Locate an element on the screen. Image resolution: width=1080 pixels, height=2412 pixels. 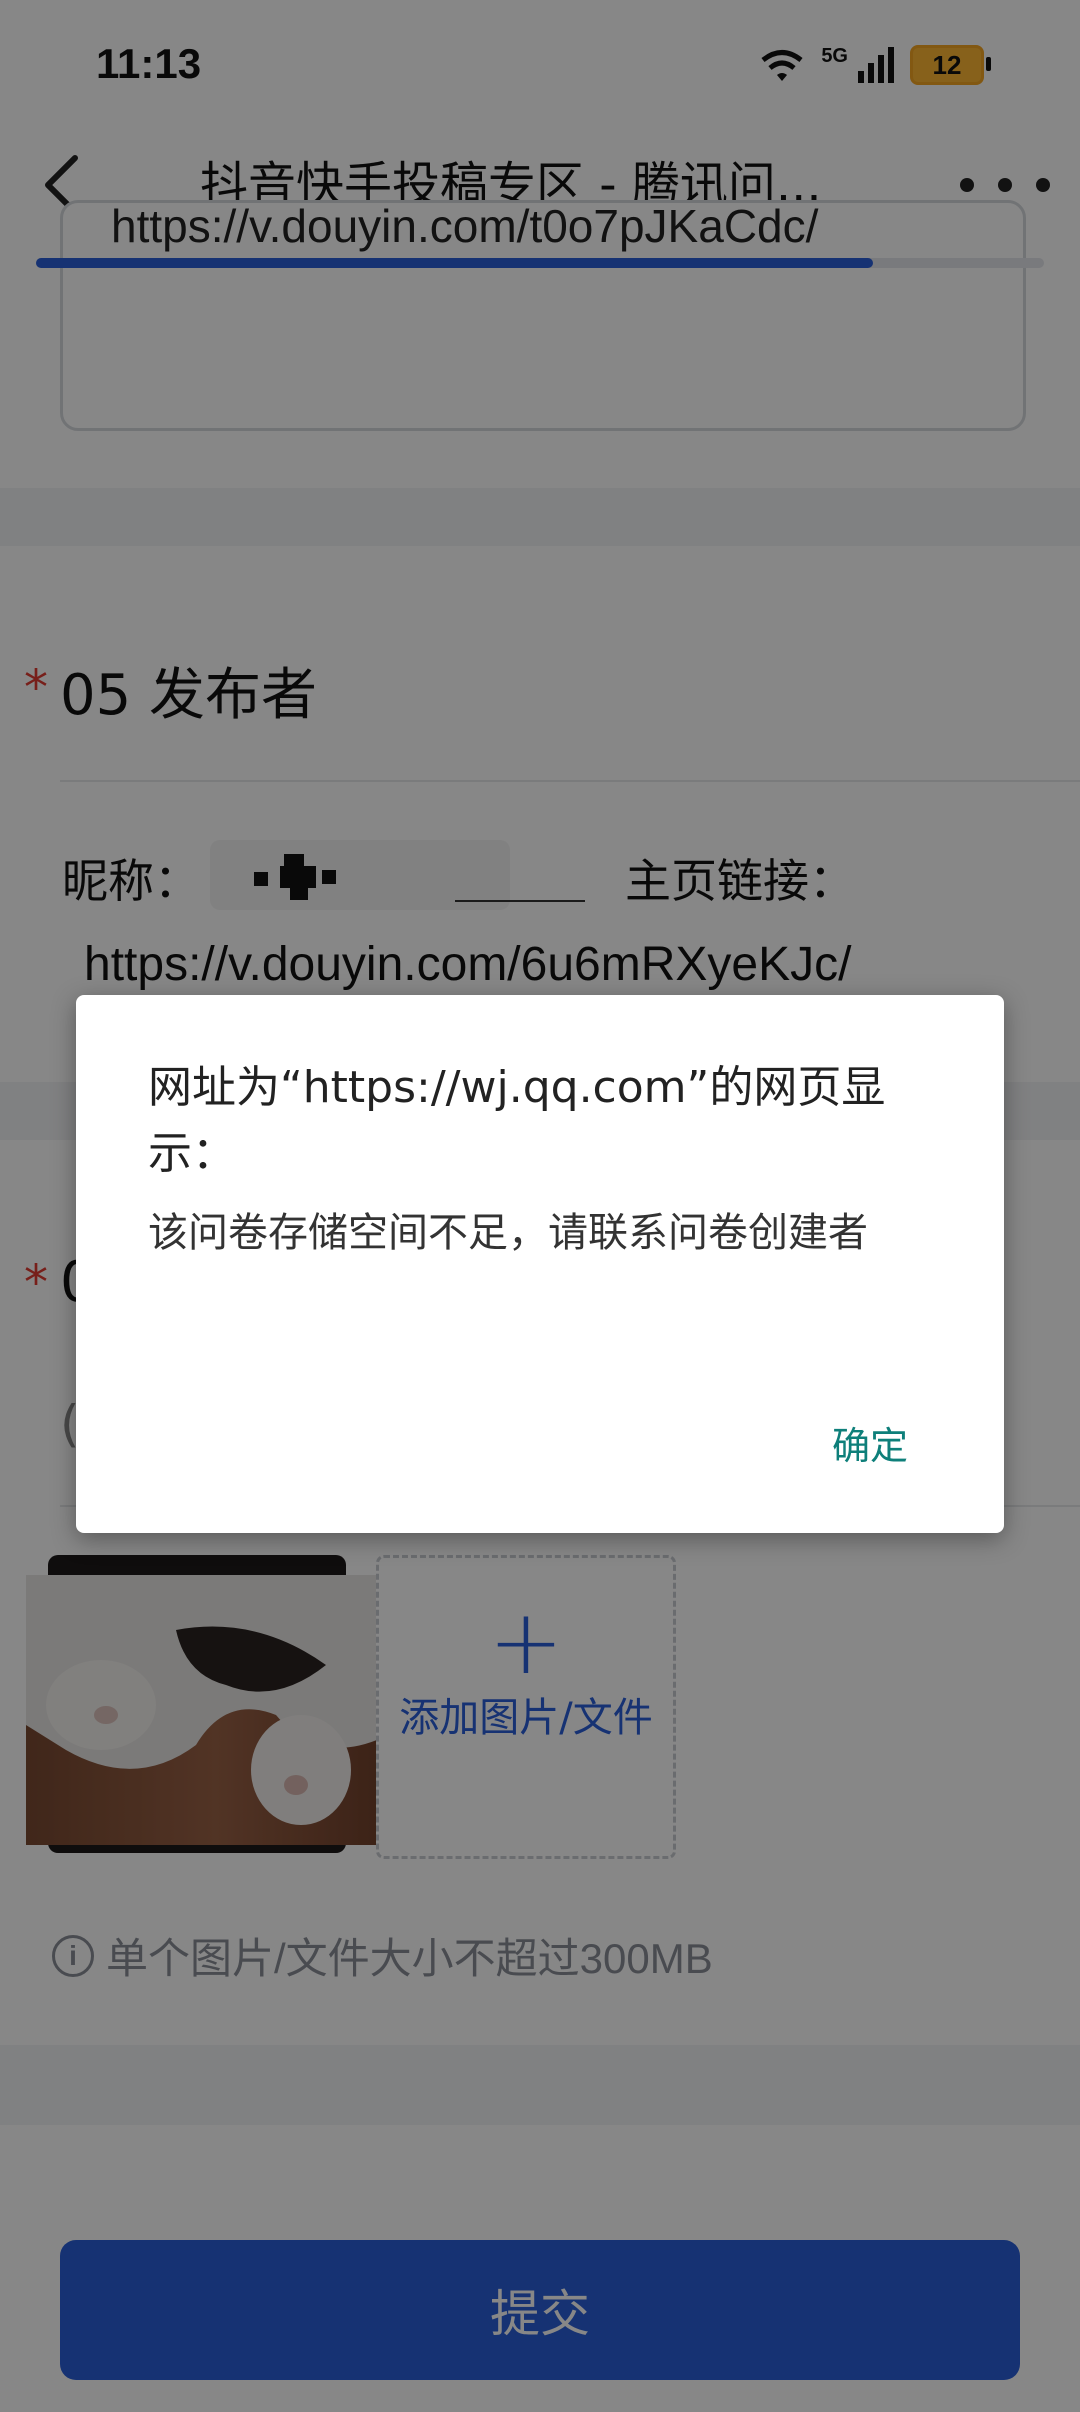
dialog-title: 网址为“https://wj.qq.com”的网页显示： is located at coordinates (517, 1120).